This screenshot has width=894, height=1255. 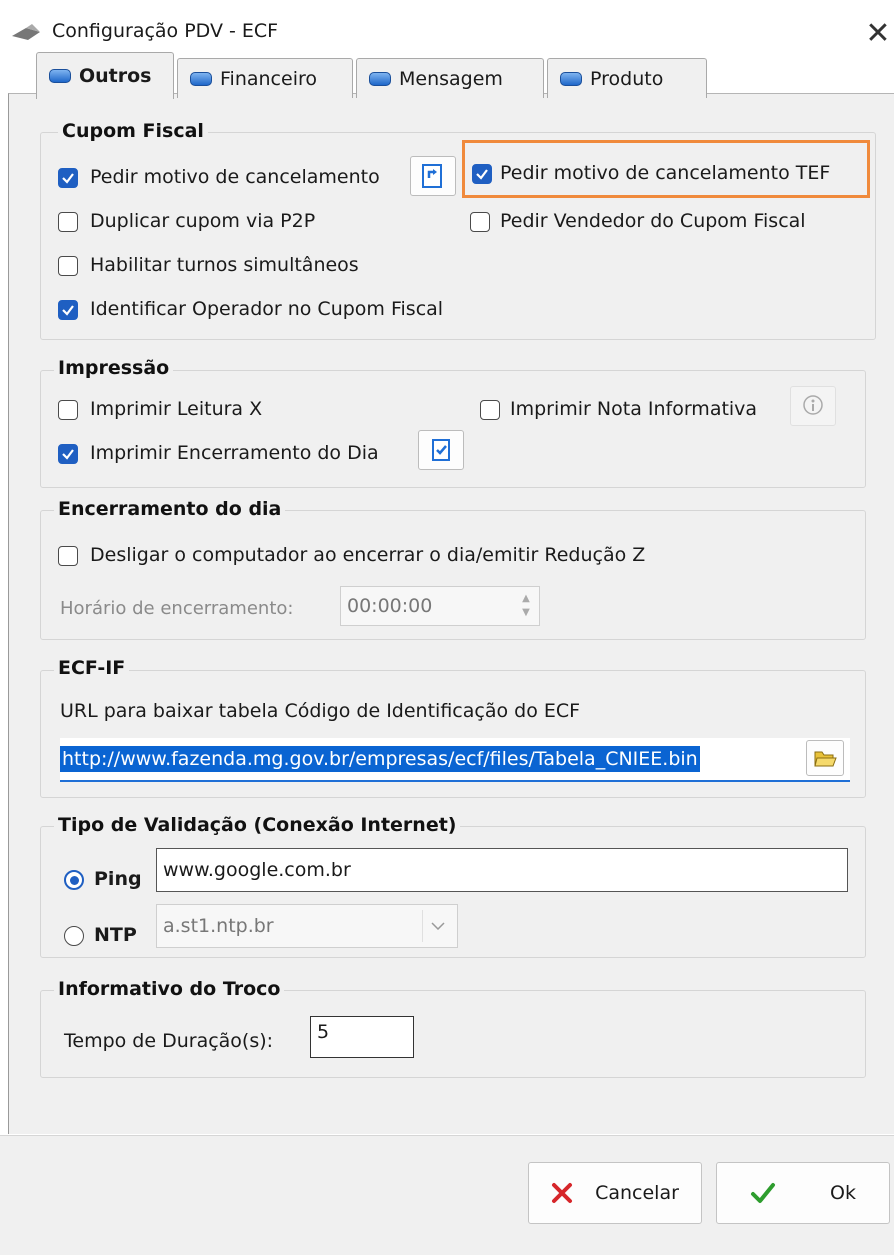 What do you see at coordinates (803, 1193) in the screenshot?
I see `ok-button: Ok` at bounding box center [803, 1193].